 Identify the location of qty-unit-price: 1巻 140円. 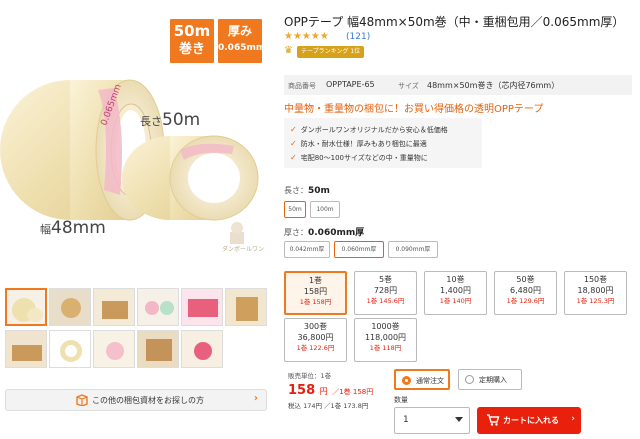
(455, 301).